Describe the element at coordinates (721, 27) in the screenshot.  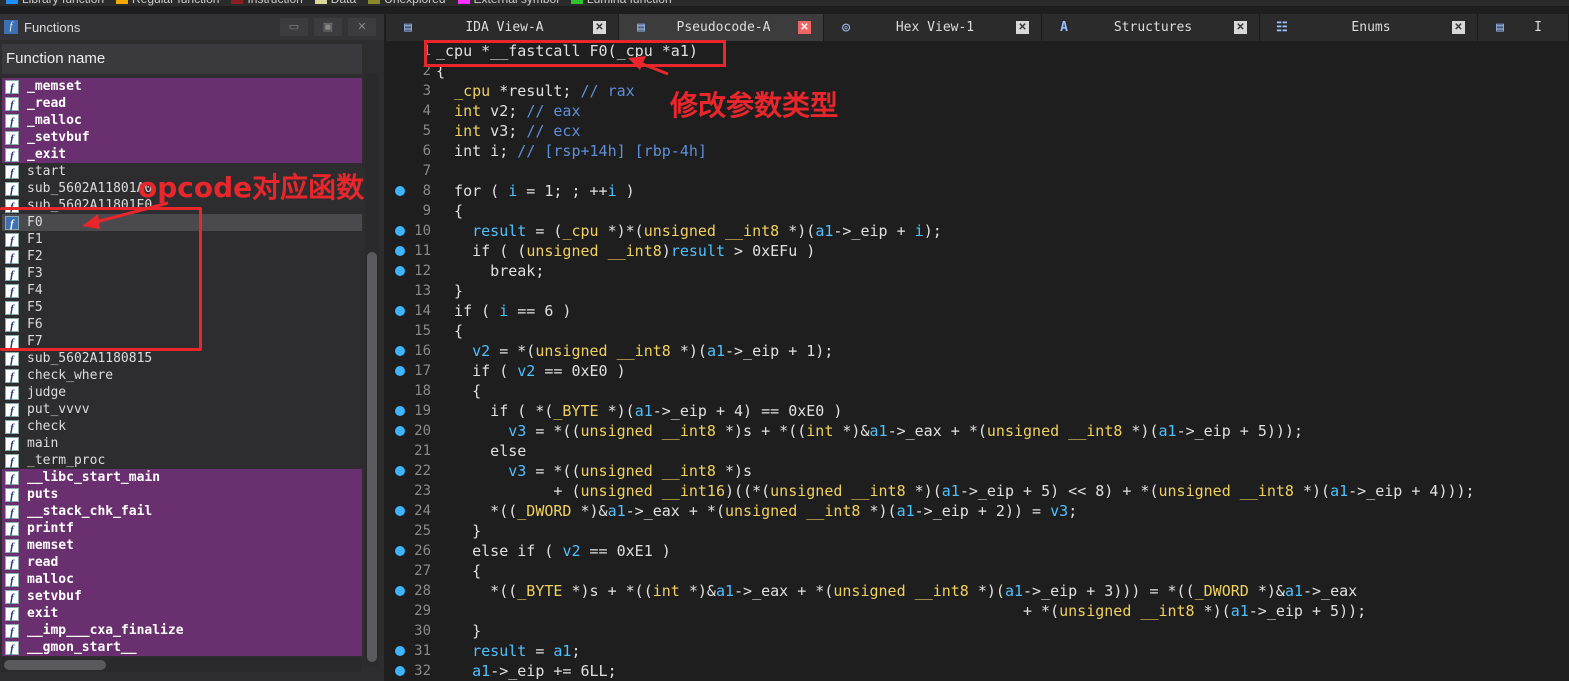
I see `tab-pseudocode-a: ▤ Pseudocode-A ✕` at that location.